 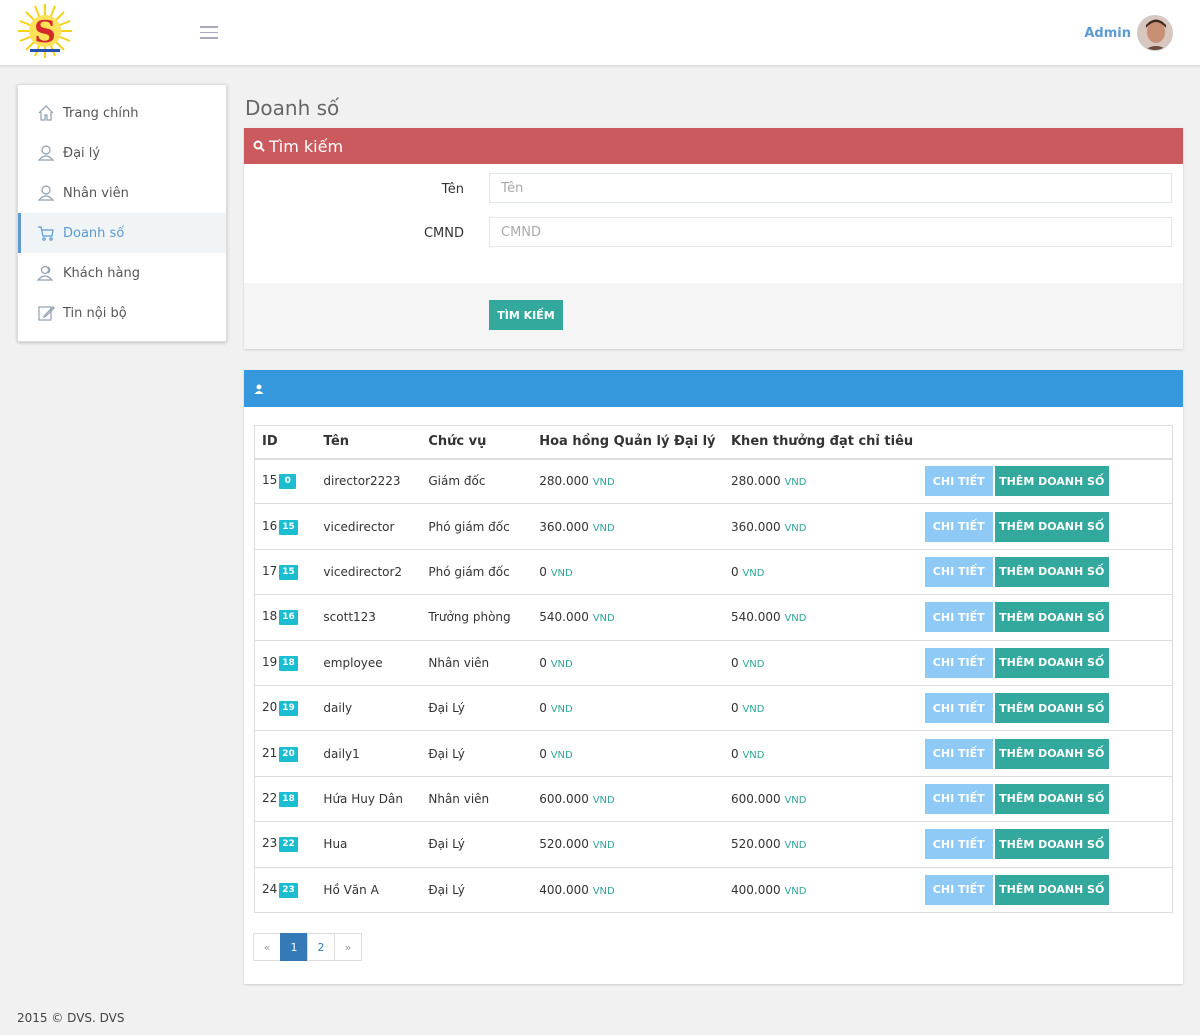 I want to click on menu-toggle-icon, so click(x=209, y=33).